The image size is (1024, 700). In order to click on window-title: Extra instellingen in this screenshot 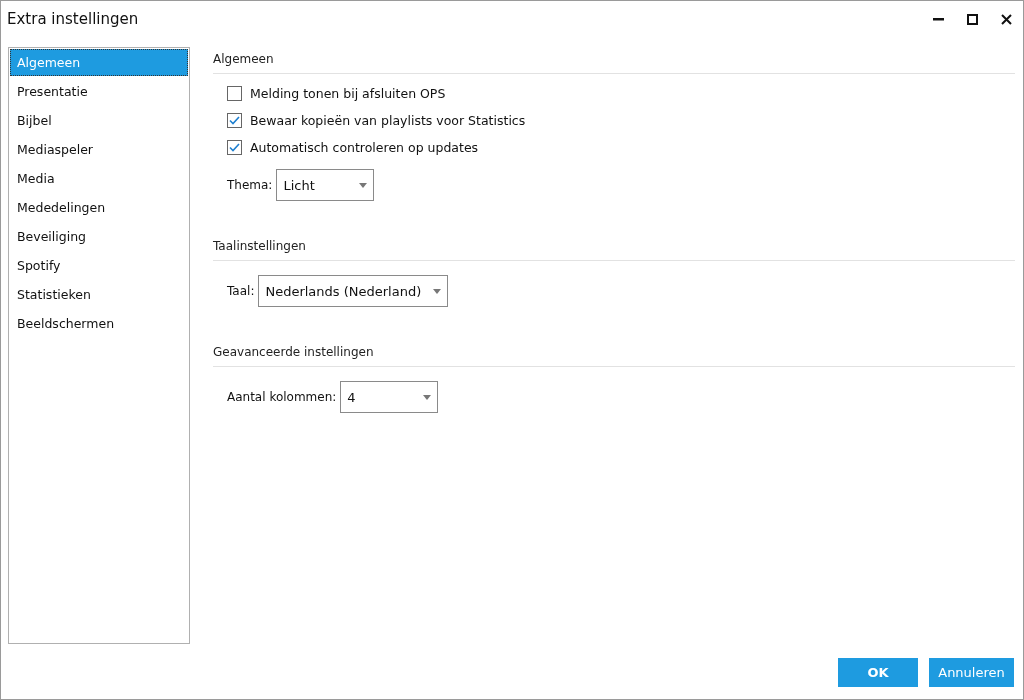, I will do `click(73, 19)`.